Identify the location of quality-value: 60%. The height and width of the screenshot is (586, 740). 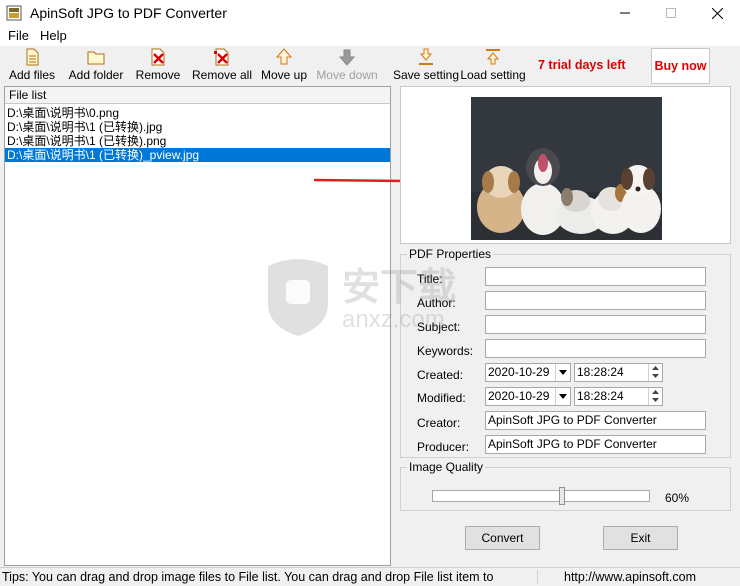
(677, 498).